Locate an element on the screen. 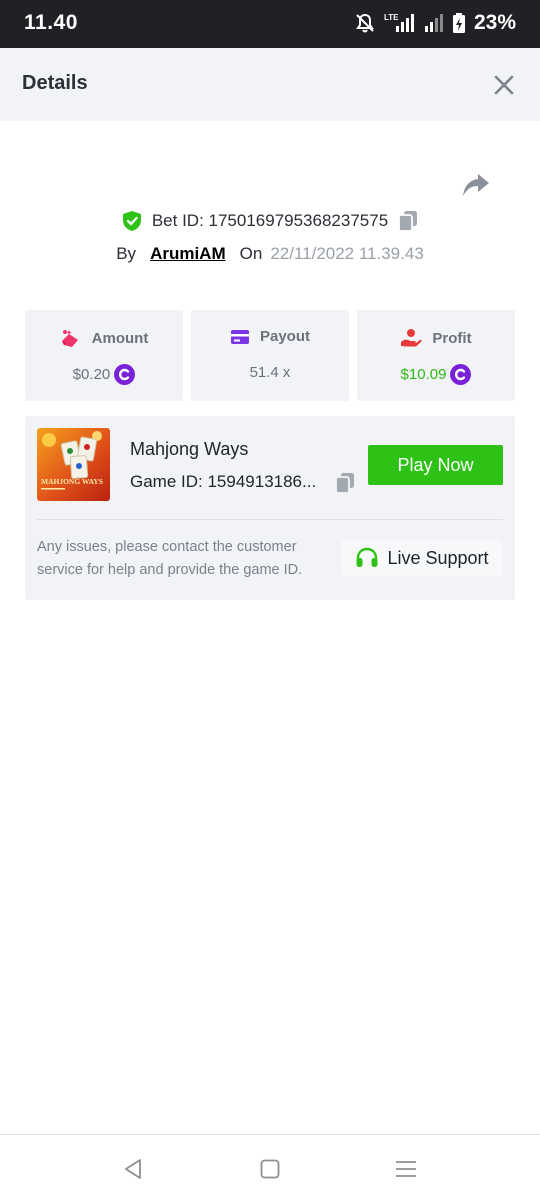  profit-label: Profit is located at coordinates (452, 338).